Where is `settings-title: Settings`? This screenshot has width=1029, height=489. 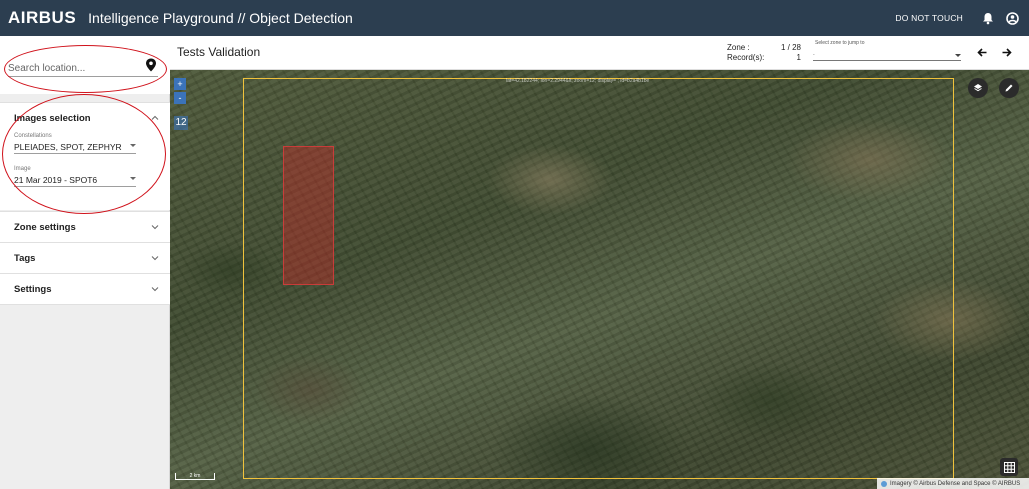 settings-title: Settings is located at coordinates (33, 289).